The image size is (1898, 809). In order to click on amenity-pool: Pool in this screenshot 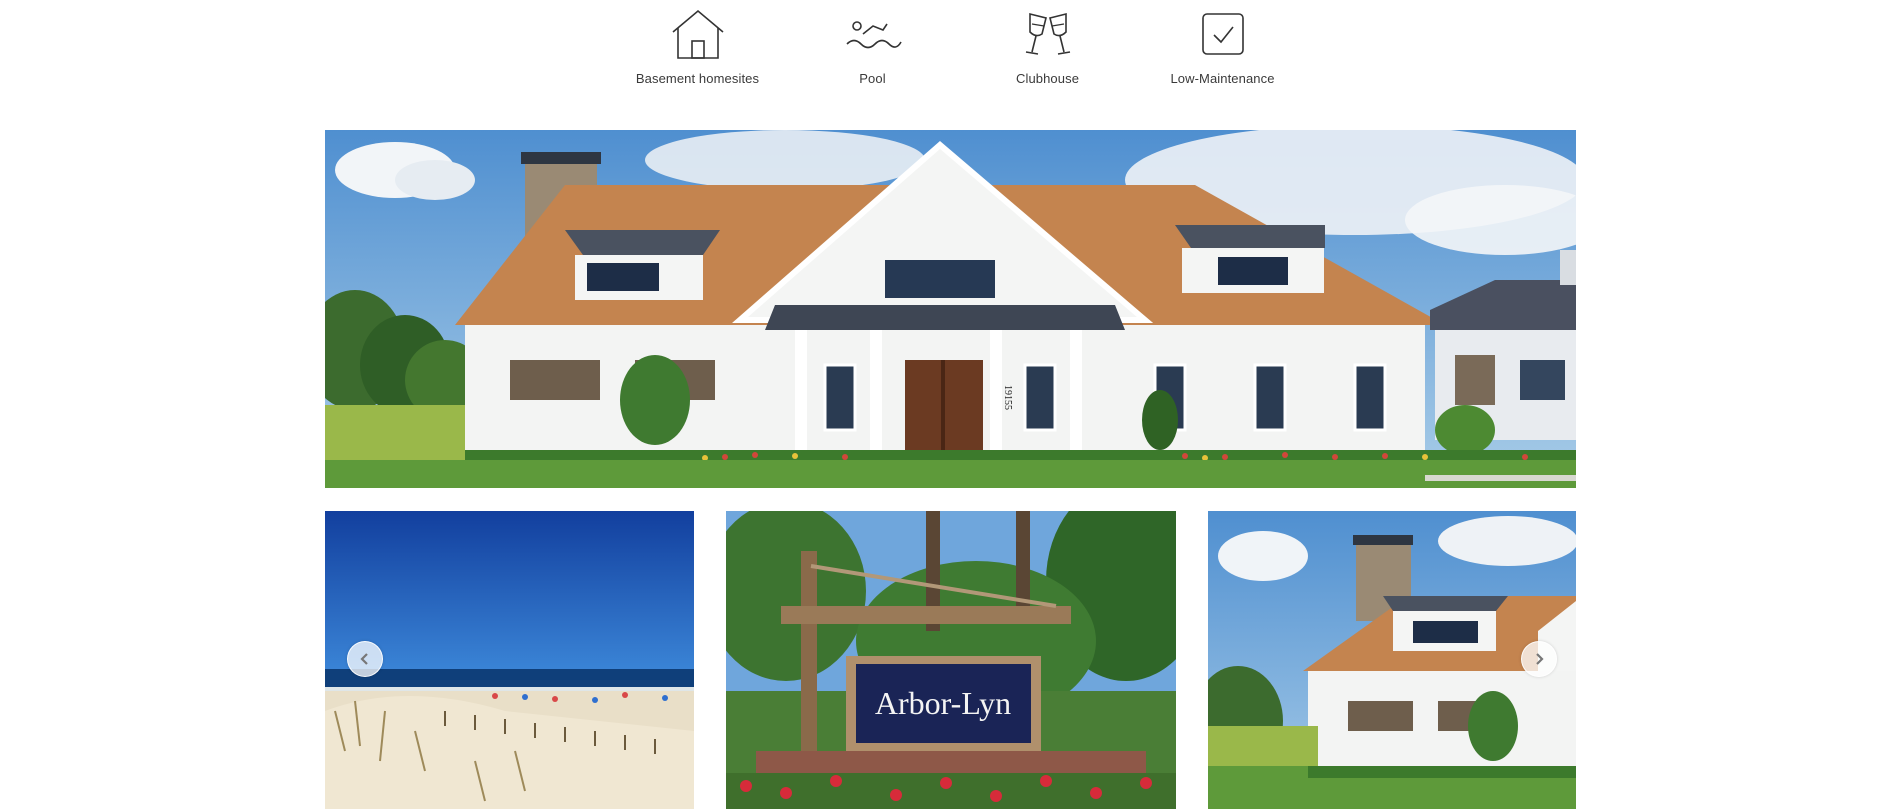, I will do `click(872, 48)`.